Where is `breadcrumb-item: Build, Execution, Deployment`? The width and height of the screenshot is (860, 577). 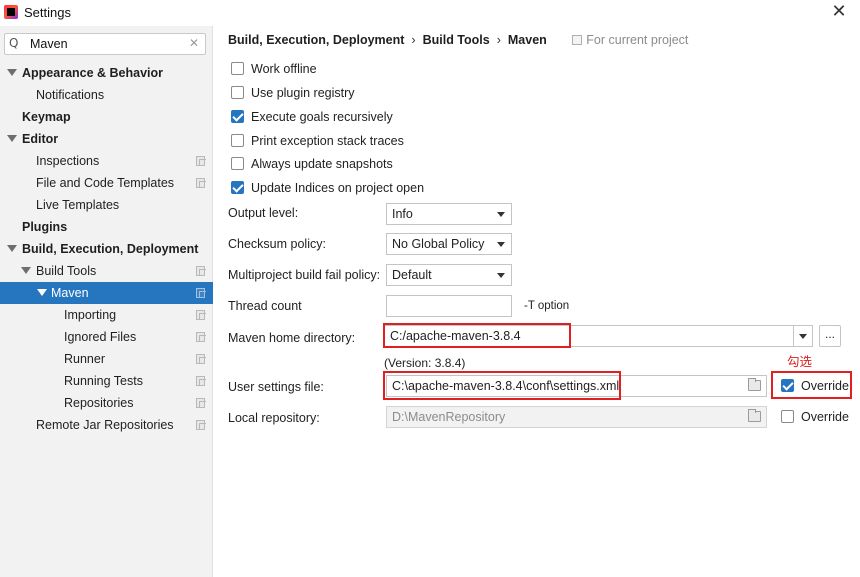 breadcrumb-item: Build, Execution, Deployment is located at coordinates (316, 40).